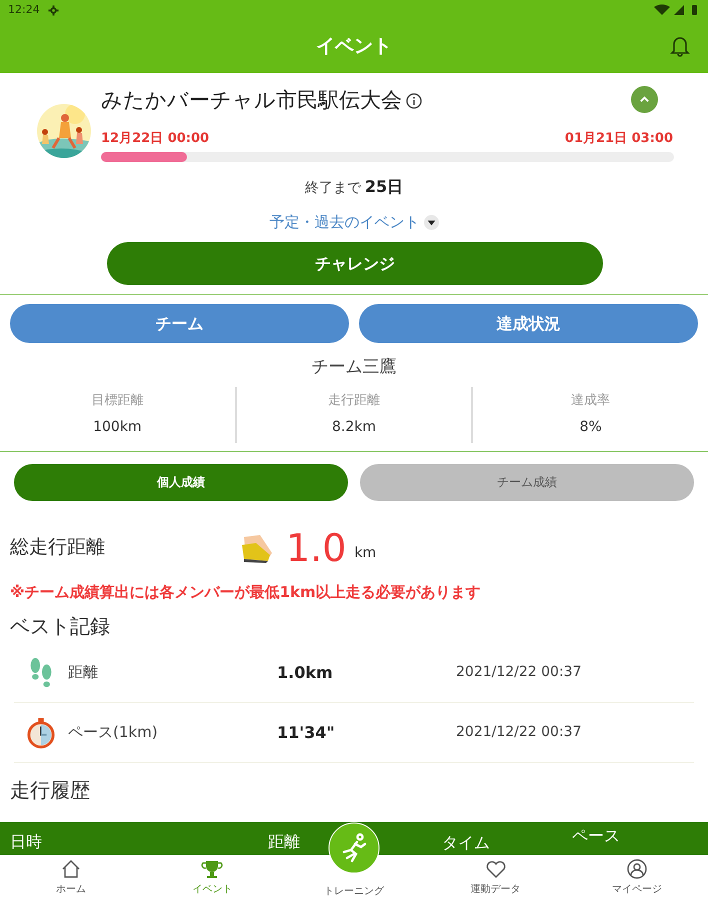 The width and height of the screenshot is (708, 900). Describe the element at coordinates (24, 10) in the screenshot. I see `clock-time: 12:24` at that location.